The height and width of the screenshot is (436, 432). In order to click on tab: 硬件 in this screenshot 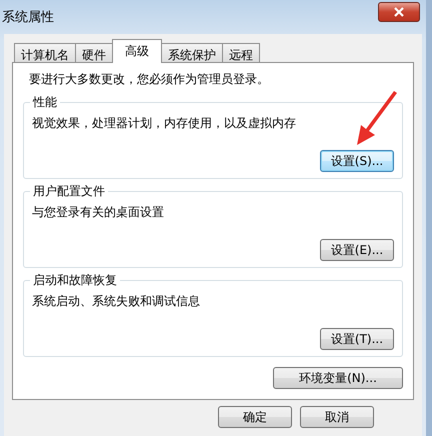, I will do `click(94, 53)`.